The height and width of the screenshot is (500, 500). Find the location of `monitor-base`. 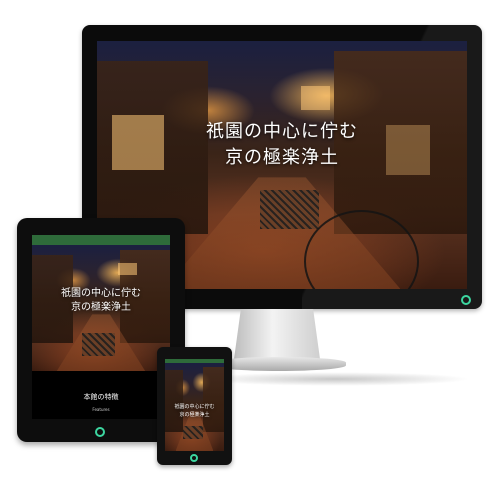

monitor-base is located at coordinates (279, 364).